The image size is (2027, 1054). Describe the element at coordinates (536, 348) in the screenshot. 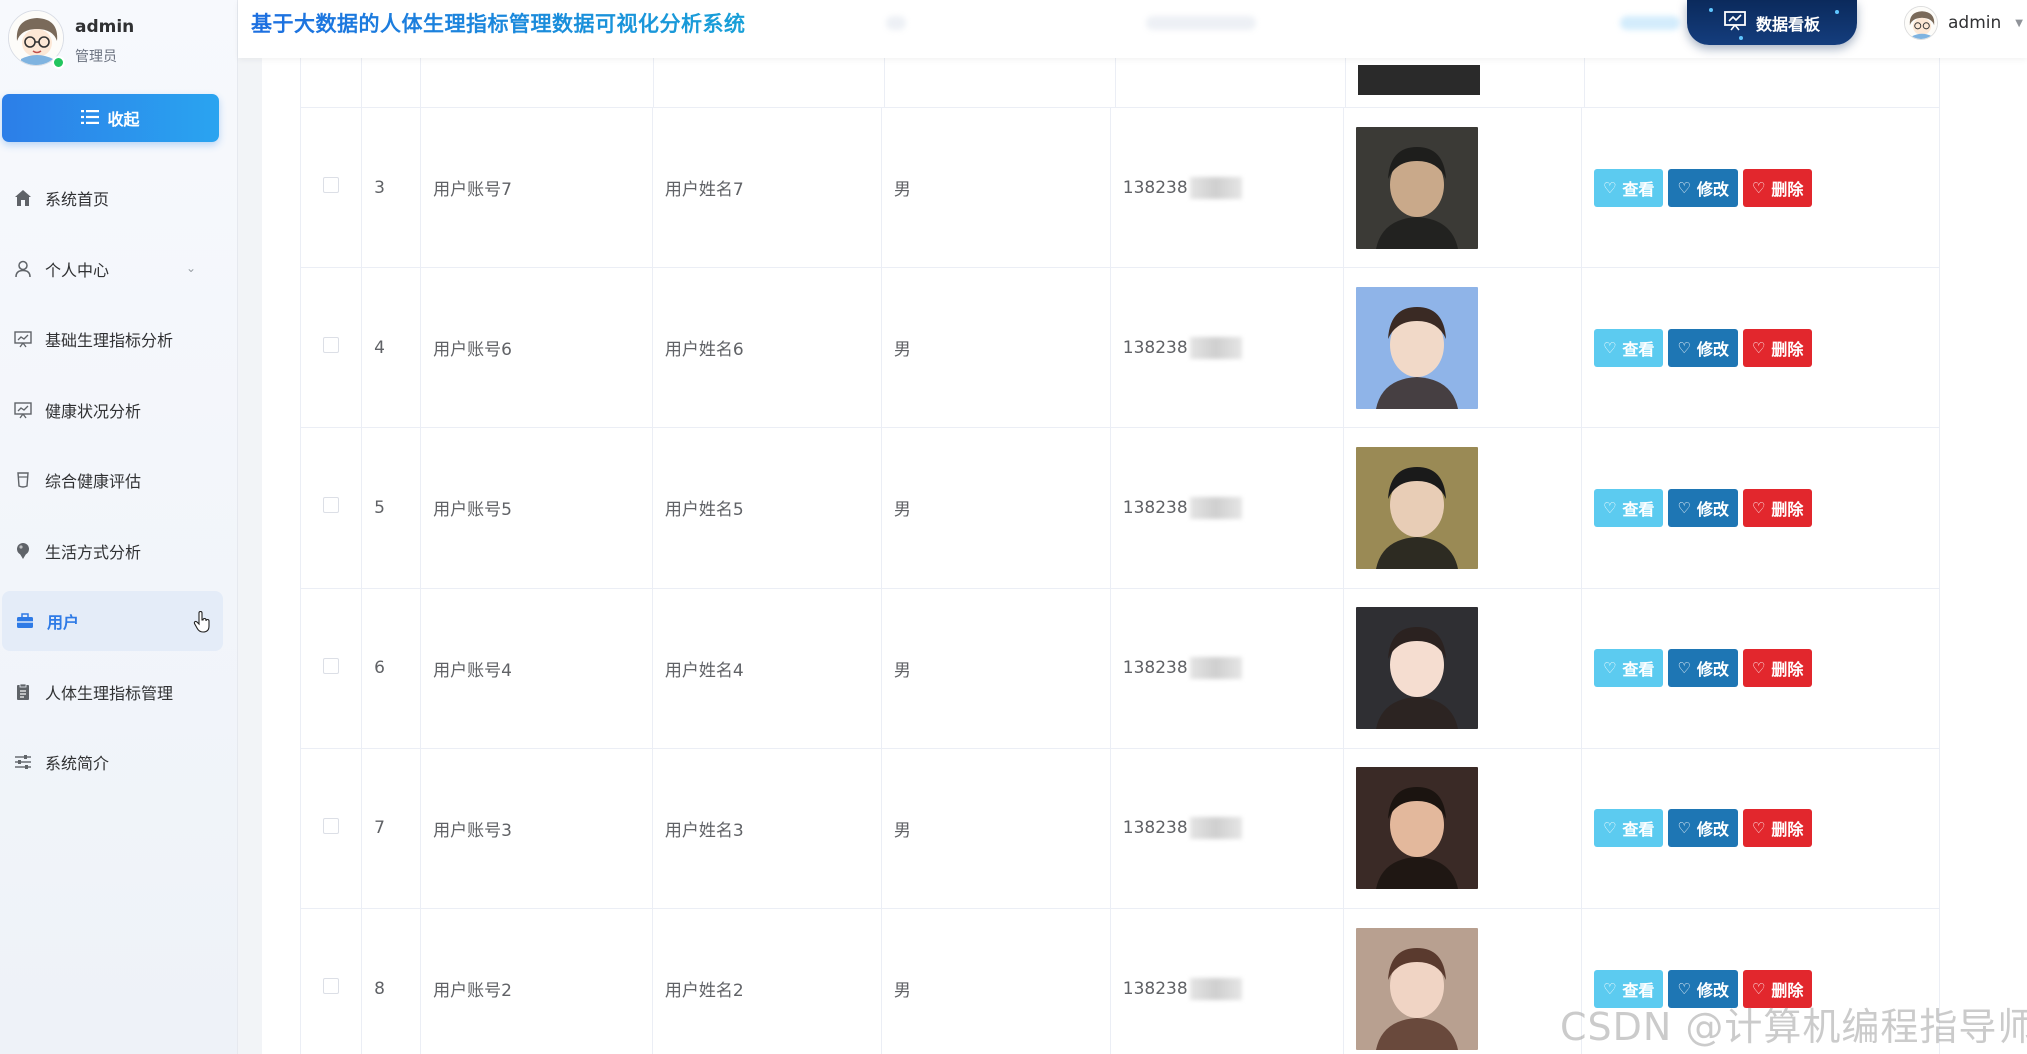

I see `row-account: 用户账号6` at that location.